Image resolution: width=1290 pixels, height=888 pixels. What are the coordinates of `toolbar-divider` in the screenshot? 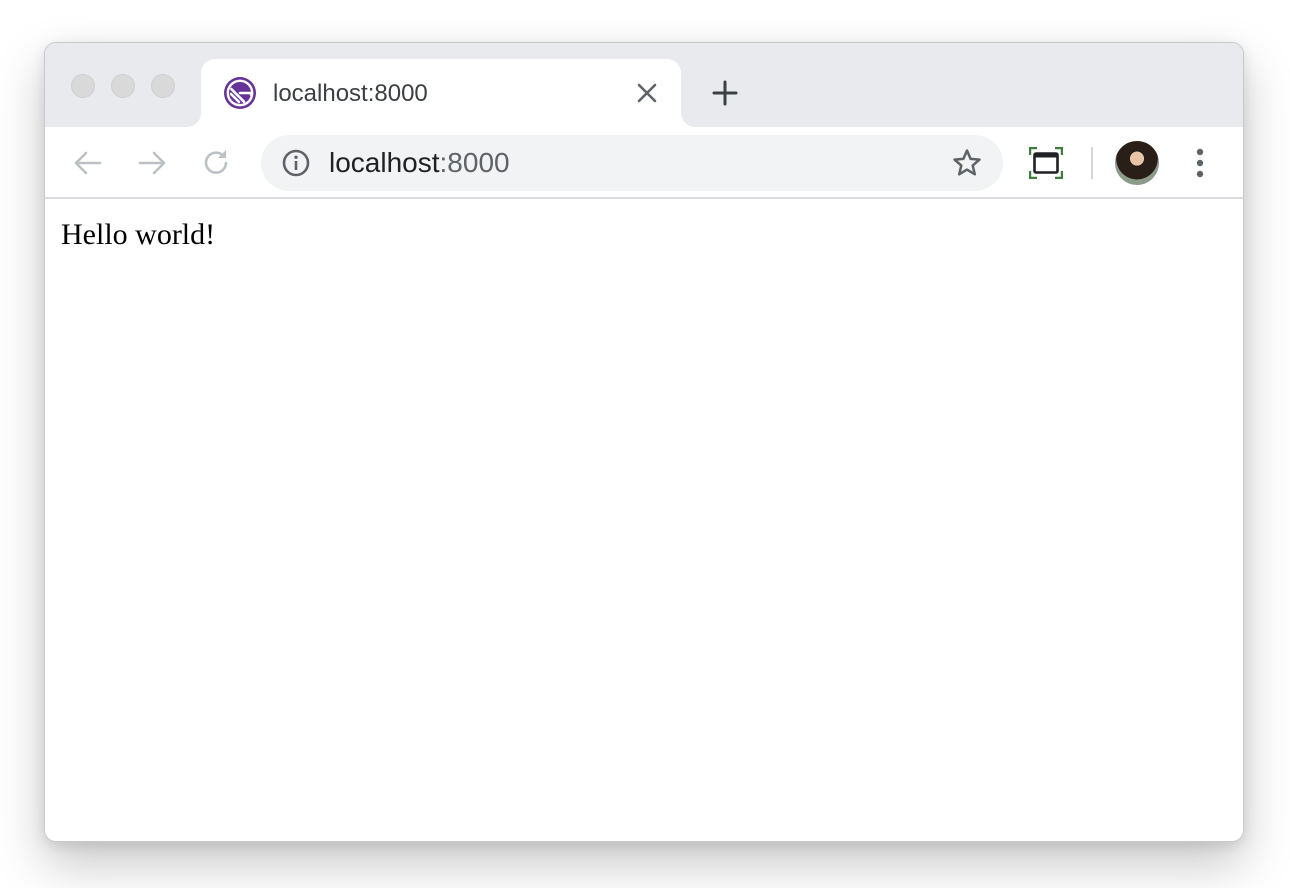 It's located at (1092, 163).